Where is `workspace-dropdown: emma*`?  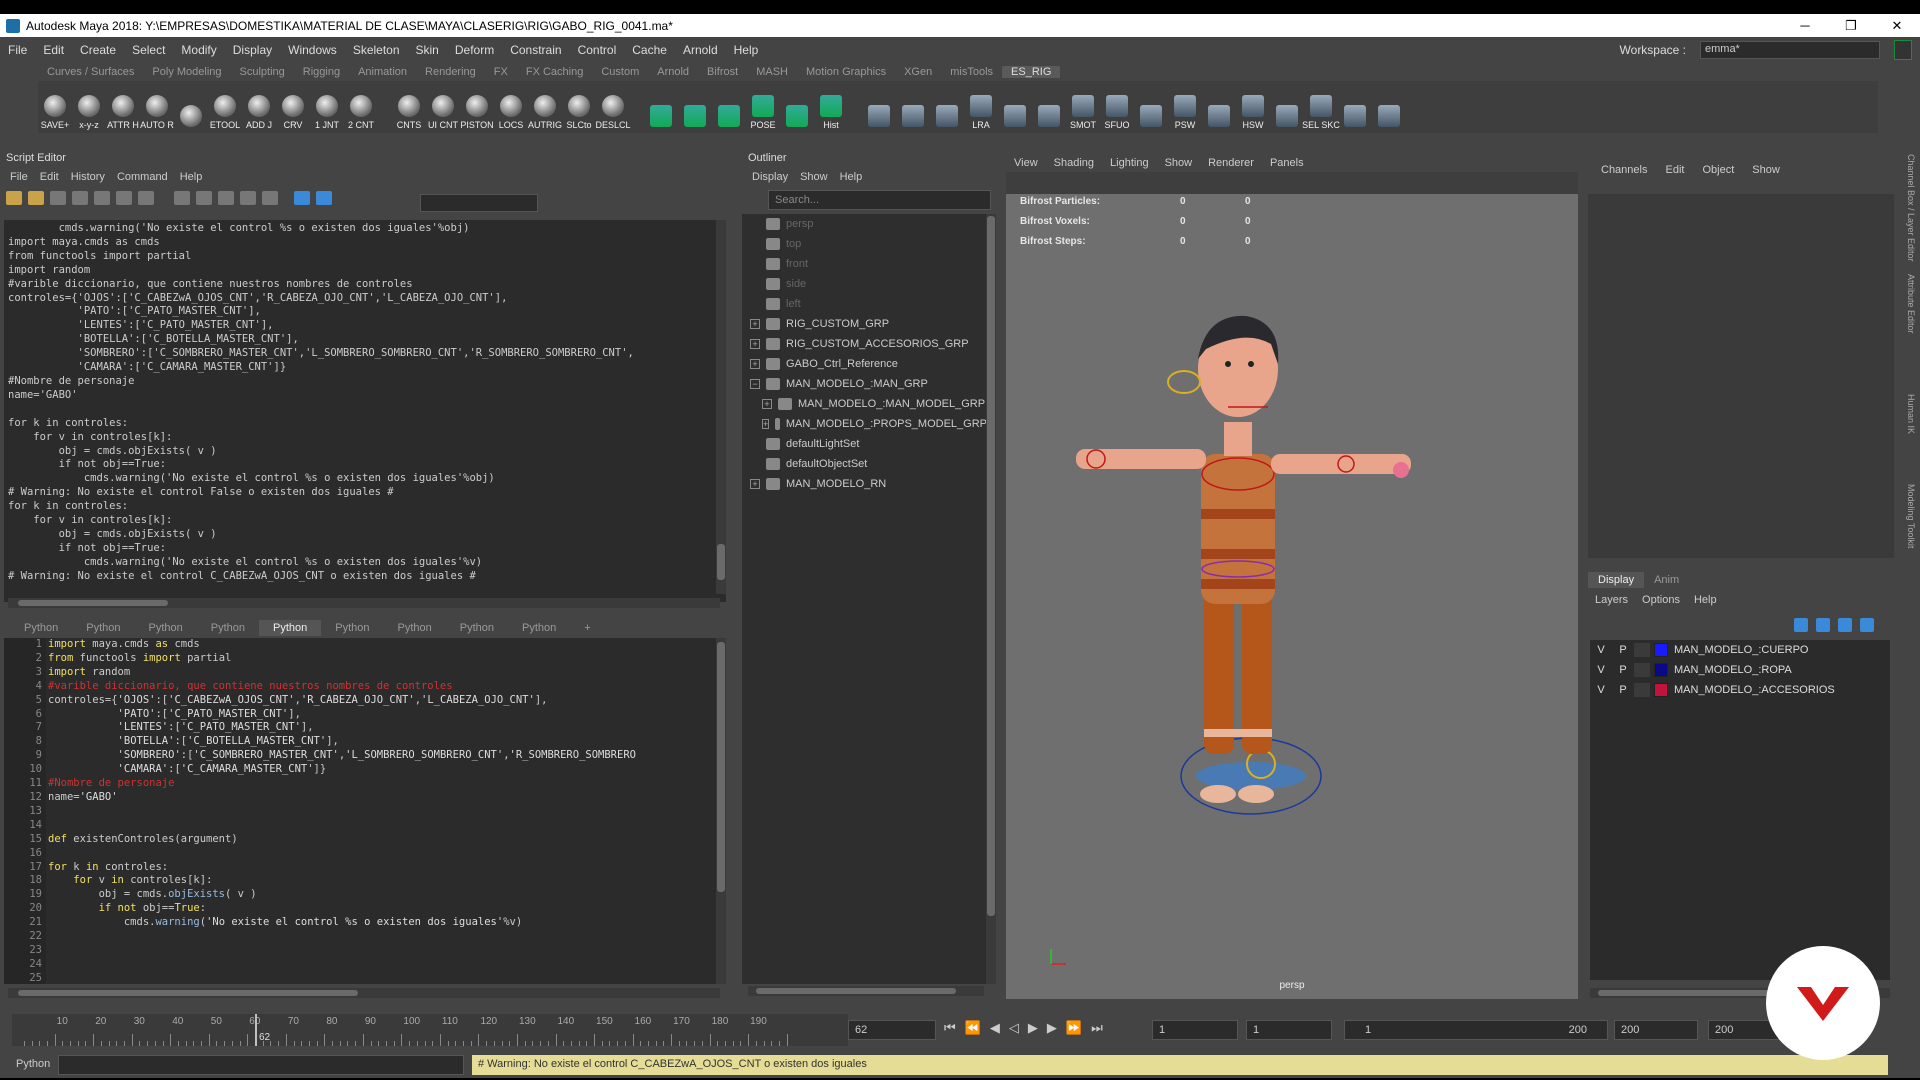
workspace-dropdown: emma* is located at coordinates (1790, 50).